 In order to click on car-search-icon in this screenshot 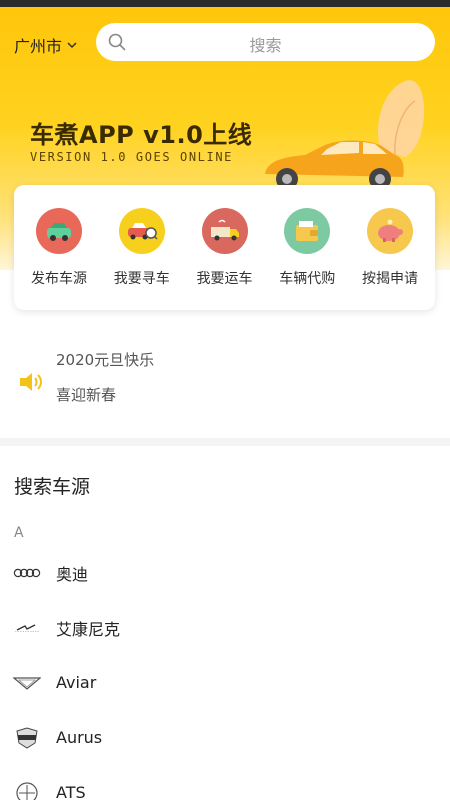, I will do `click(141, 231)`.